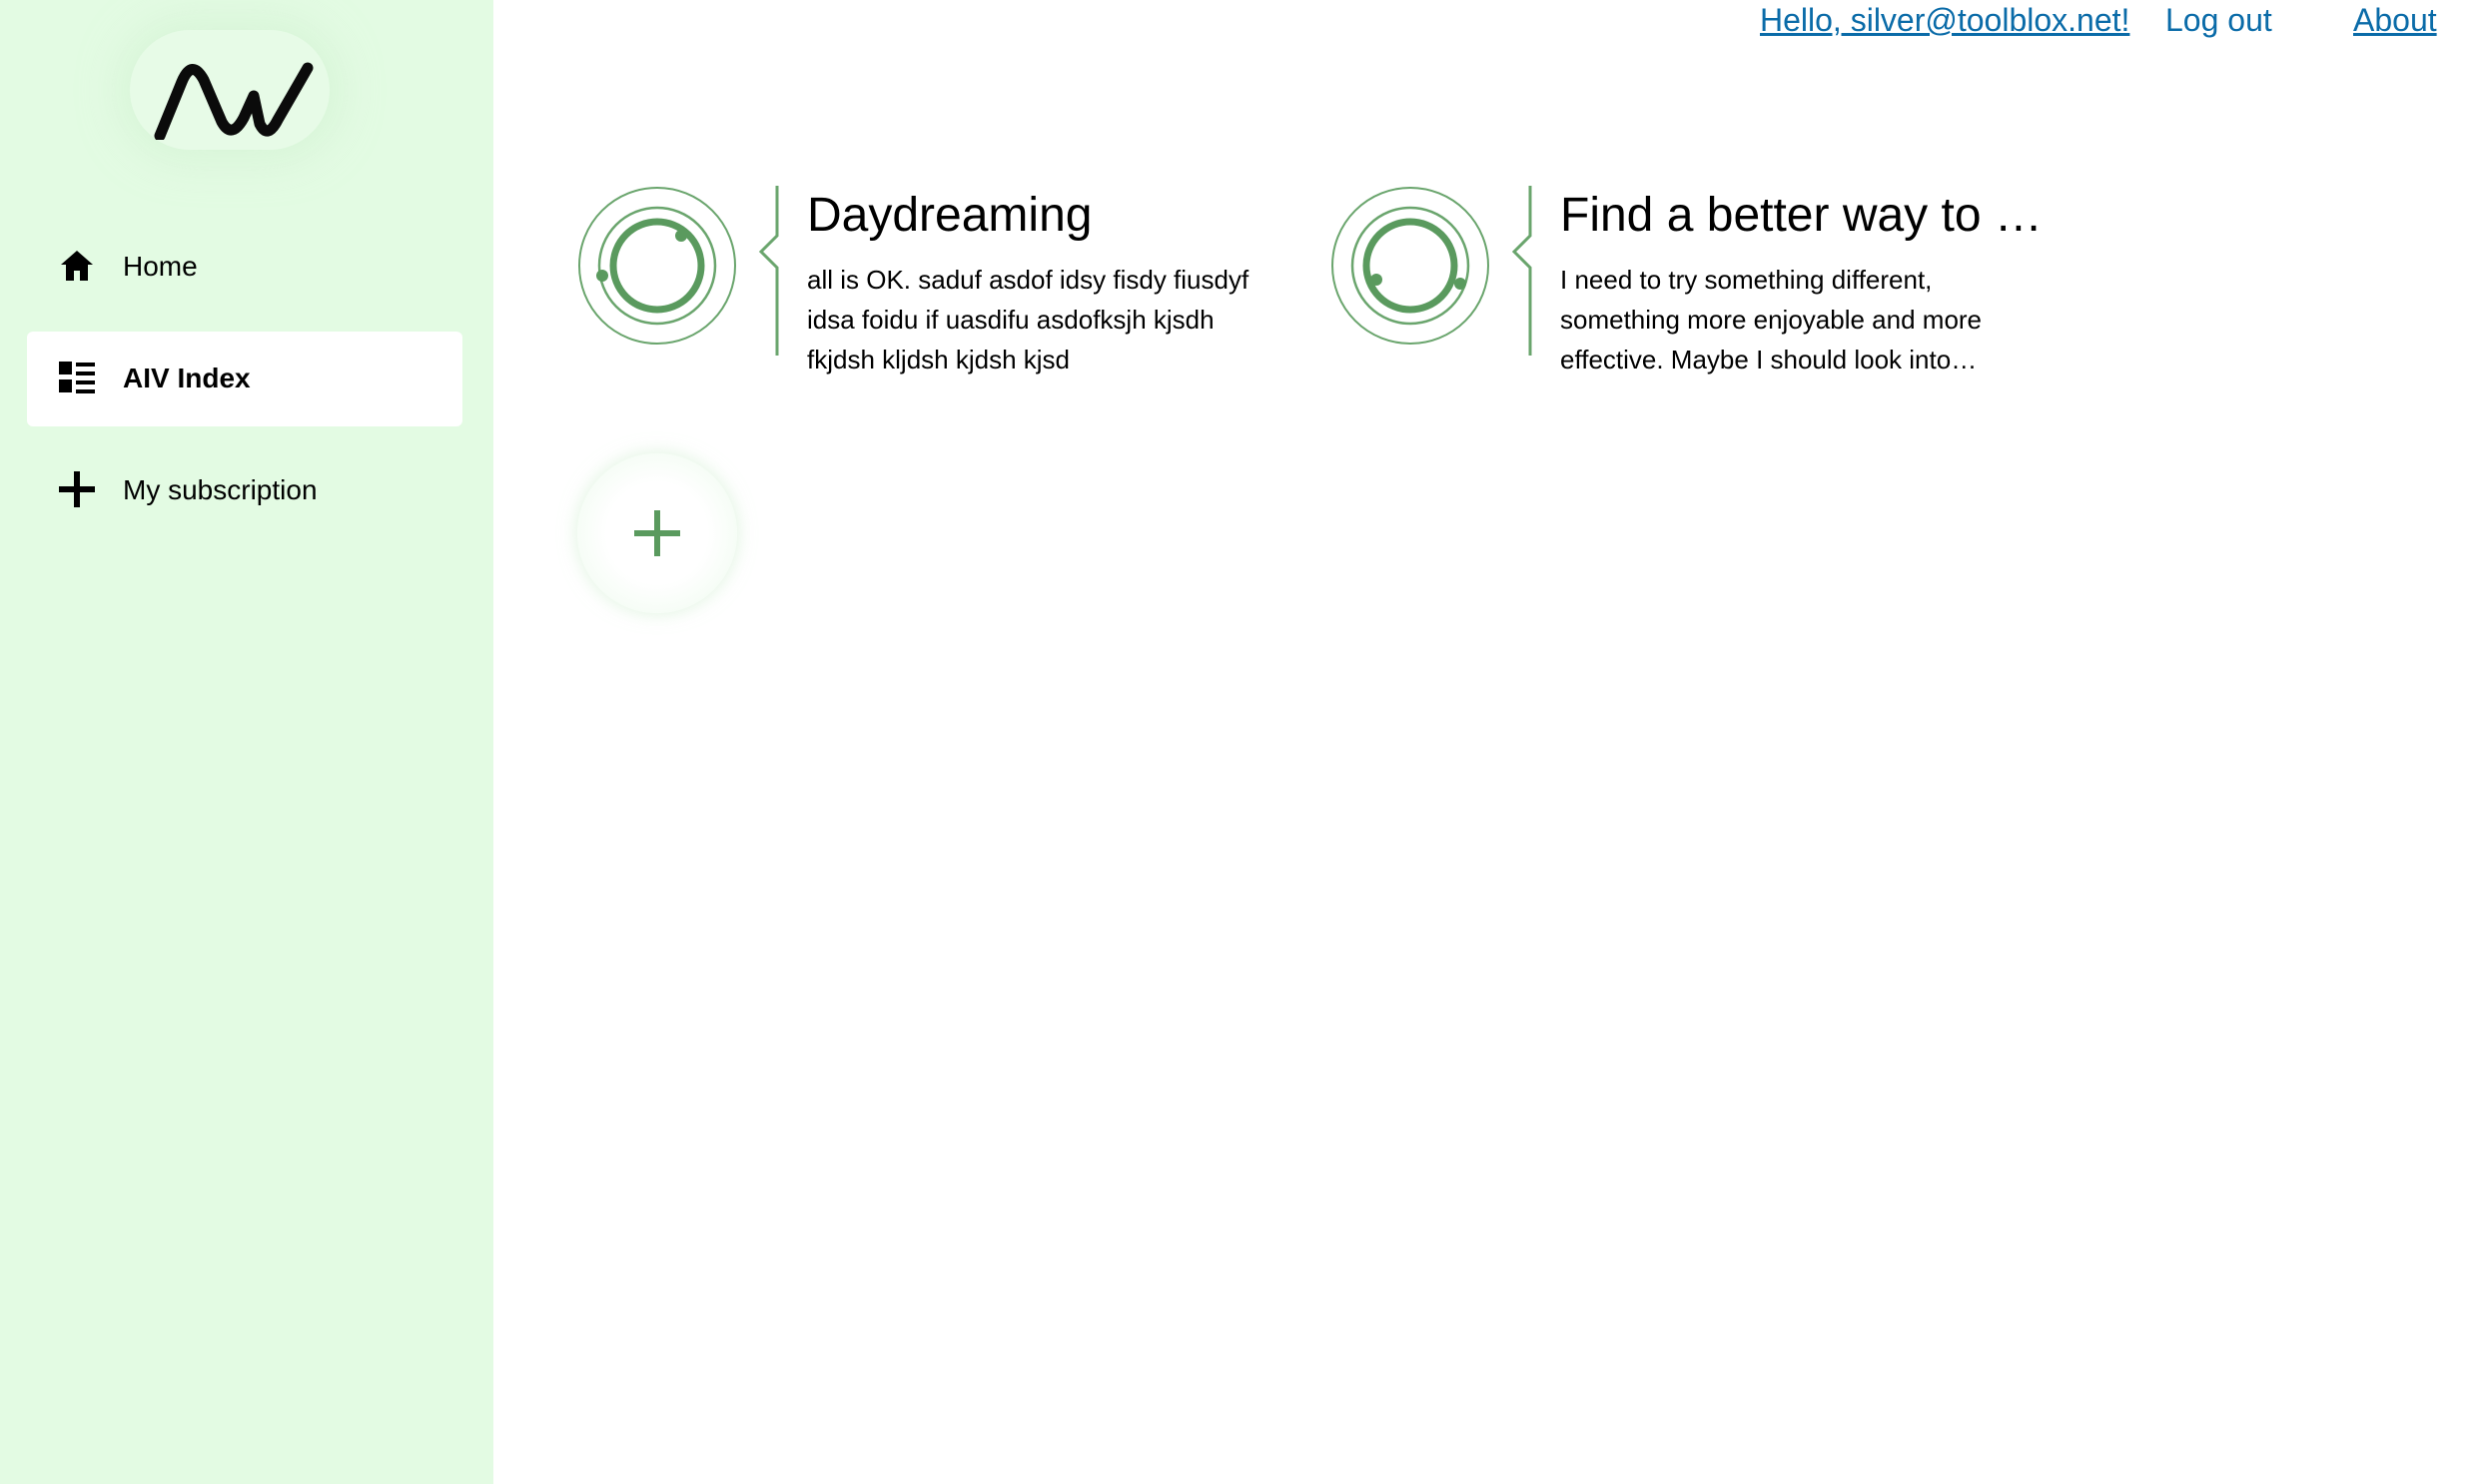  I want to click on sidebar-item-my-subscription: My subscription, so click(244, 491).